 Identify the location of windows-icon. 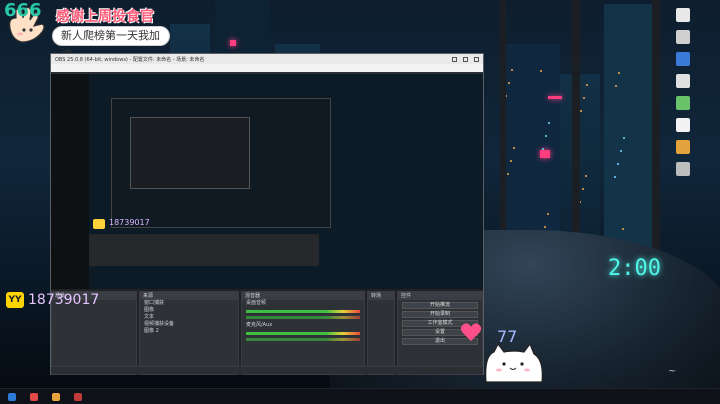
(12, 396).